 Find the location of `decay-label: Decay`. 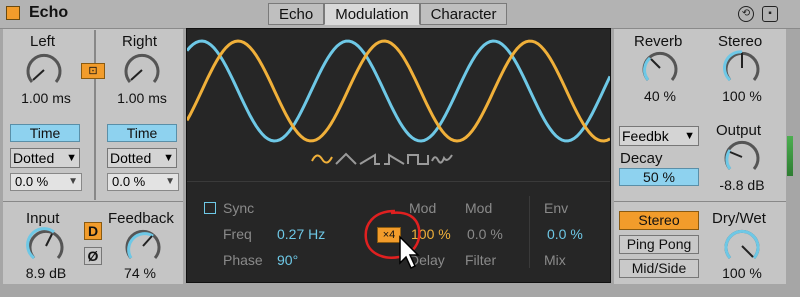

decay-label: Decay is located at coordinates (641, 158).